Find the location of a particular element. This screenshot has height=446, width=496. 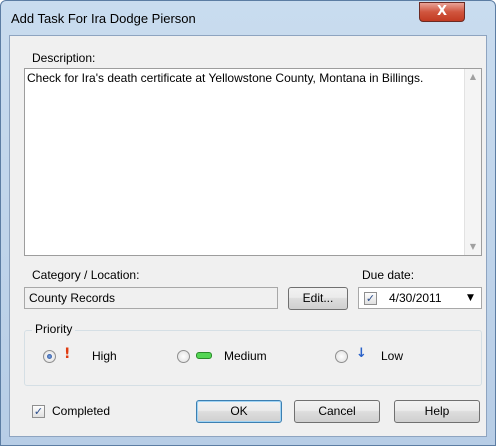

priority-high-radio is located at coordinates (49, 356).